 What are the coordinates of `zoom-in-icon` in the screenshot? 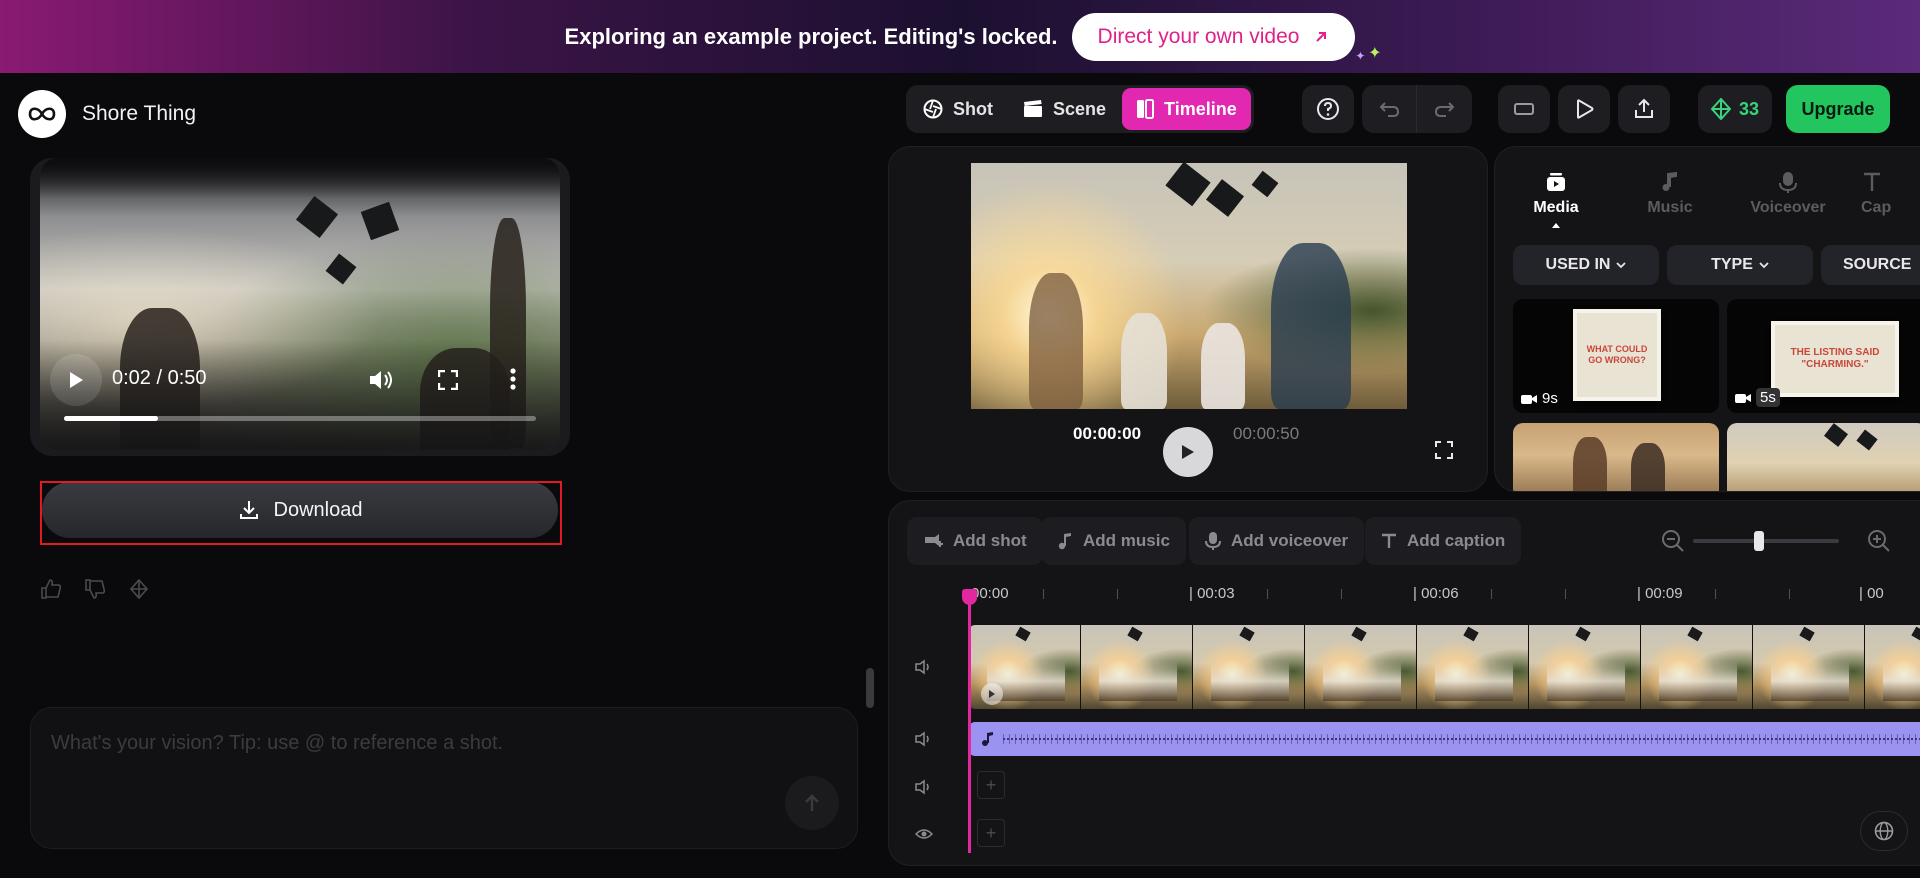 It's located at (1879, 541).